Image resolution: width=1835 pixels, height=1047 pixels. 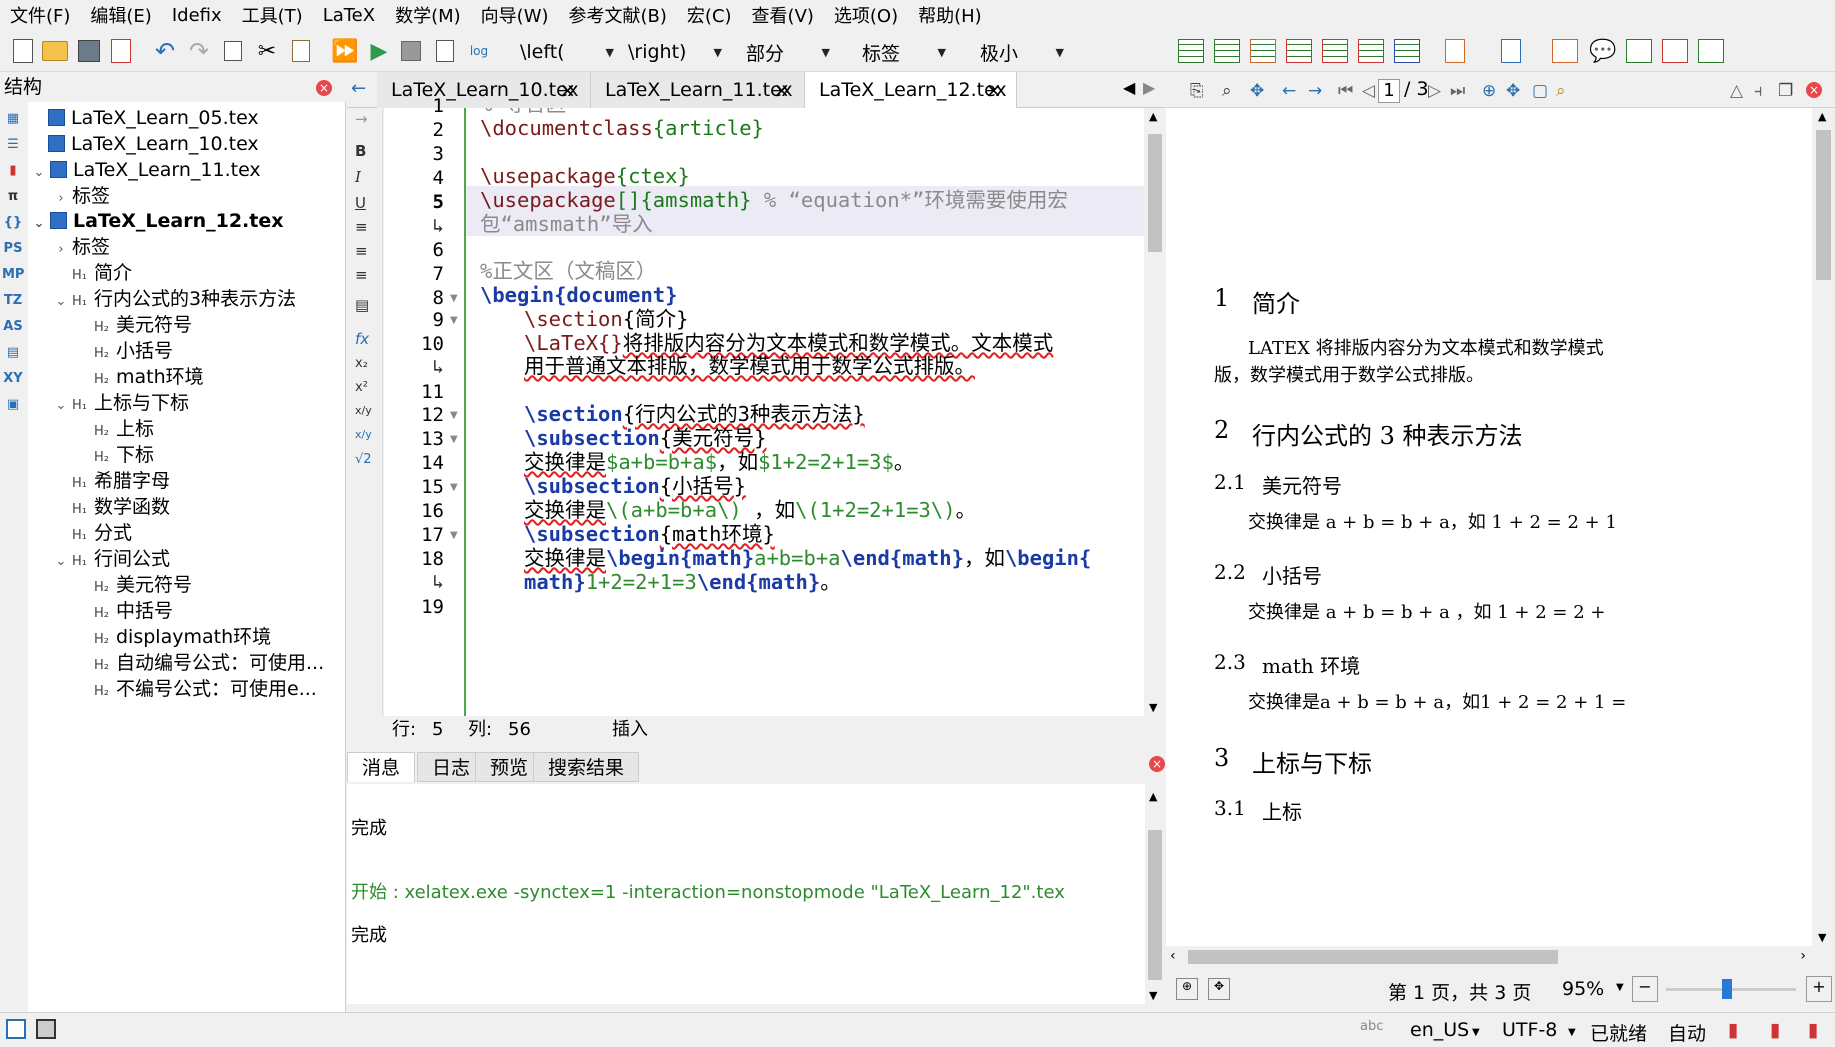 I want to click on zoom-level: 95%, so click(x=1583, y=989).